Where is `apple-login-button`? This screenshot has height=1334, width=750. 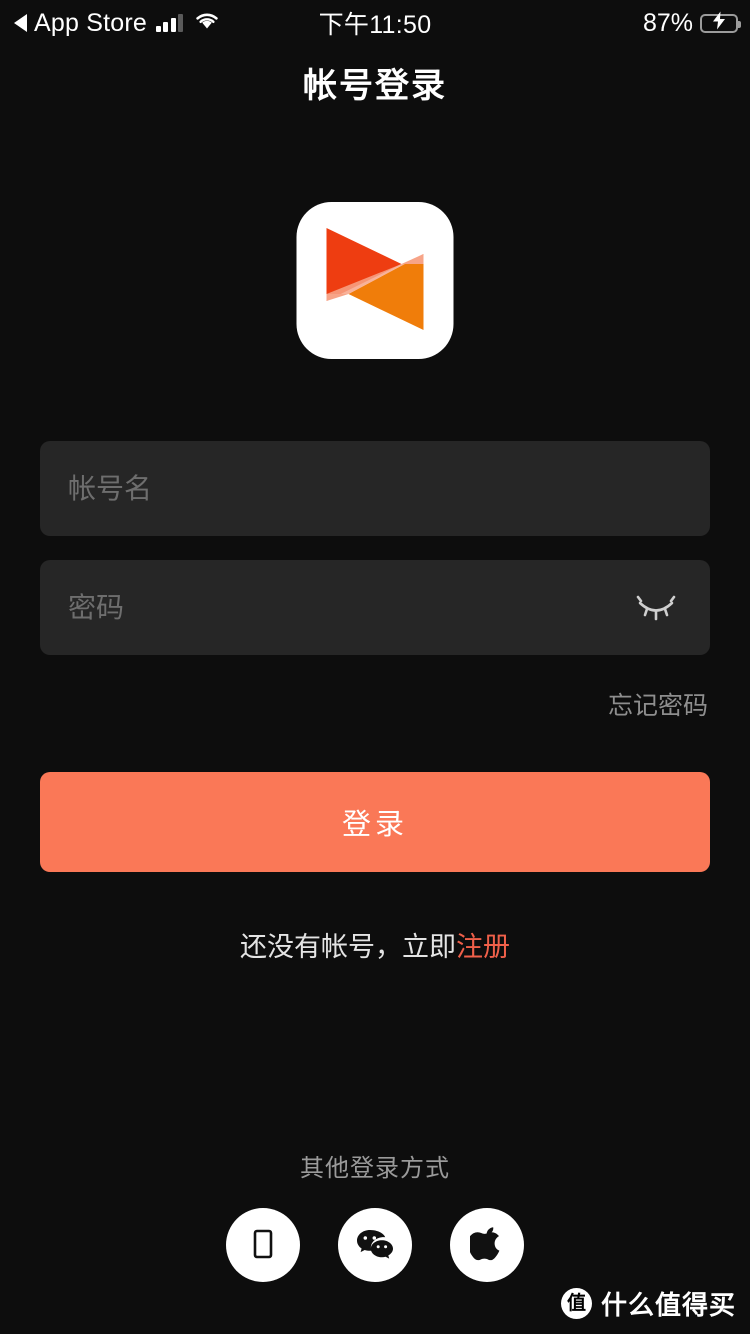 apple-login-button is located at coordinates (487, 1245).